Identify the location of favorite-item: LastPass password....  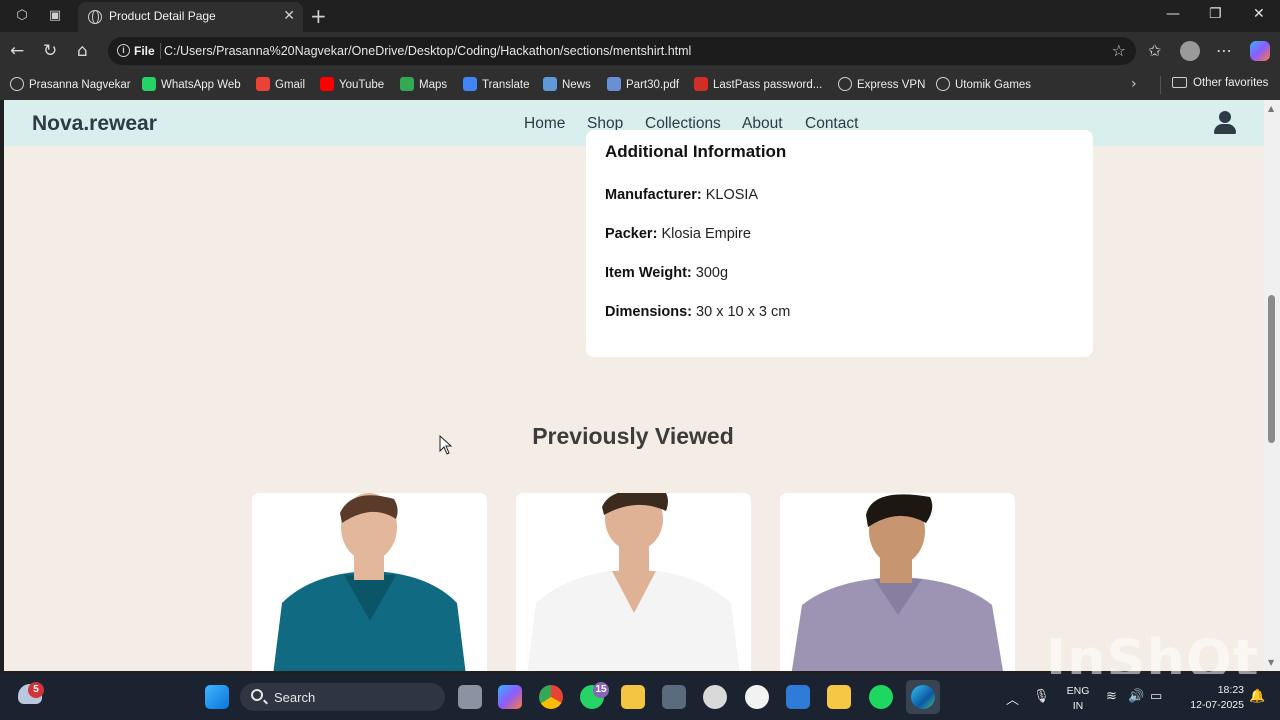
(758, 84).